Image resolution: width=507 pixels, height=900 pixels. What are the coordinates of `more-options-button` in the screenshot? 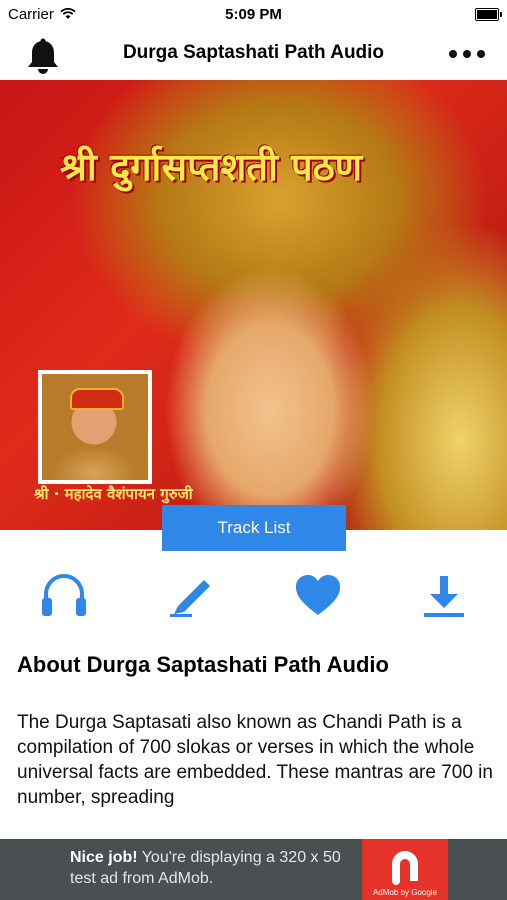 It's located at (467, 54).